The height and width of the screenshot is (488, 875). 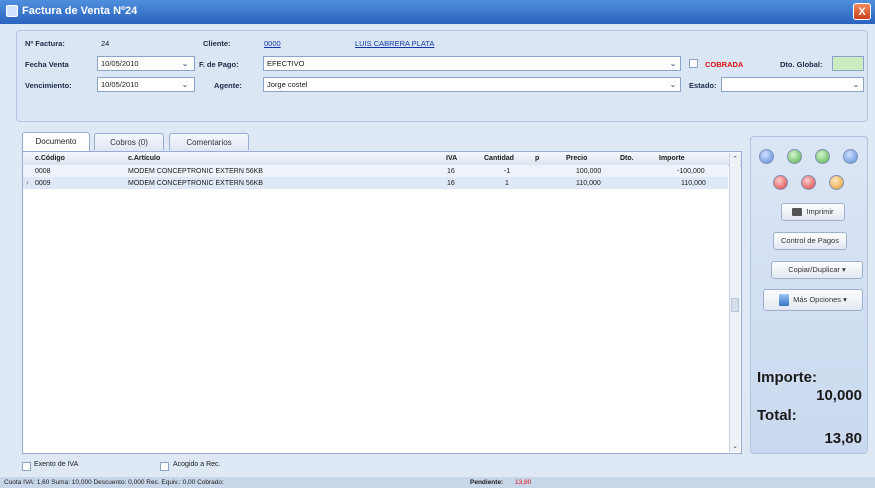 I want to click on client-label: Cliente:, so click(x=217, y=43).